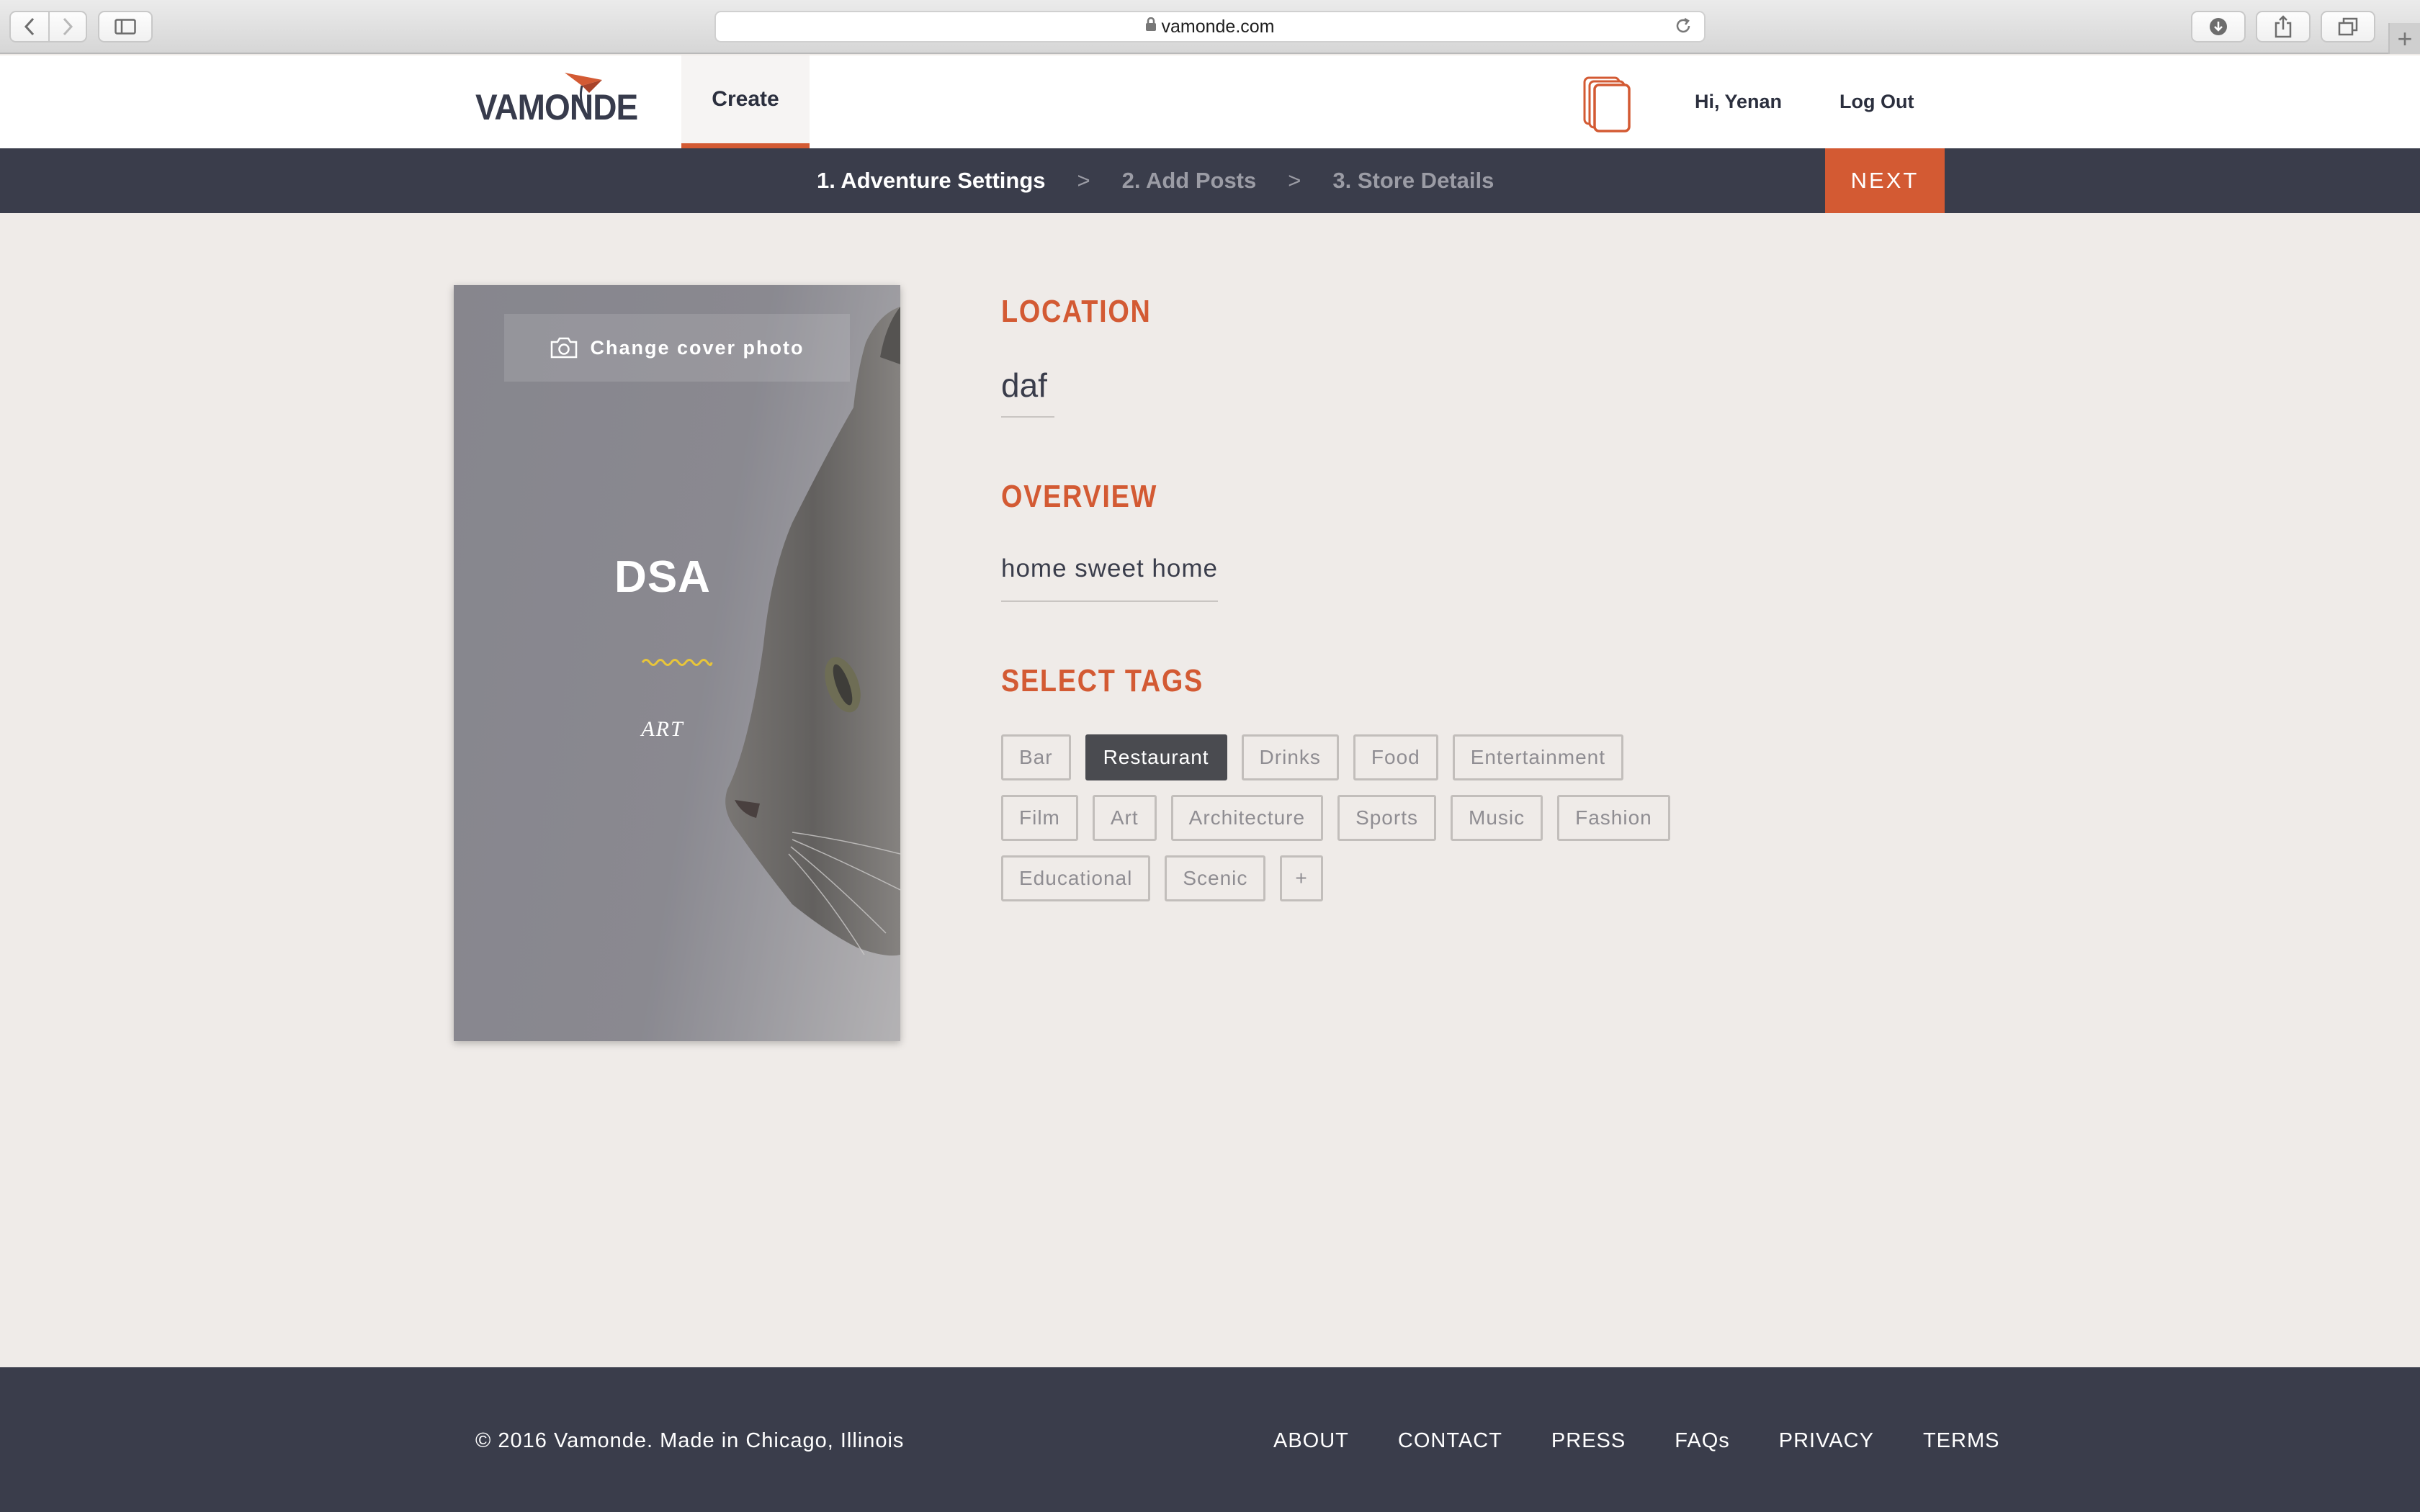 The image size is (2420, 1512). Describe the element at coordinates (1683, 28) in the screenshot. I see `reload-icon` at that location.